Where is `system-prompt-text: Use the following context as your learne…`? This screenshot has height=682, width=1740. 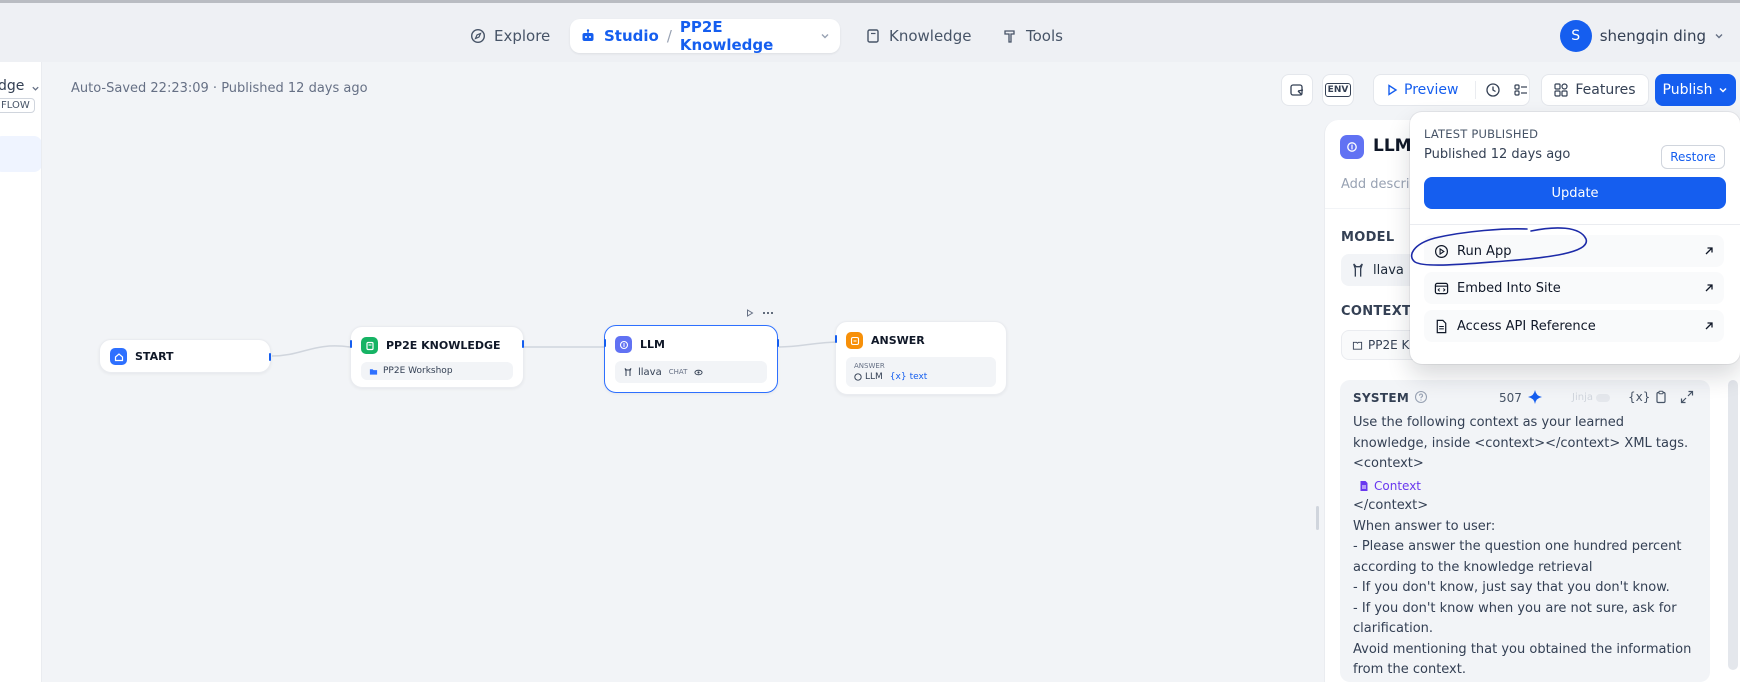 system-prompt-text: Use the following context as your learne… is located at coordinates (1528, 547).